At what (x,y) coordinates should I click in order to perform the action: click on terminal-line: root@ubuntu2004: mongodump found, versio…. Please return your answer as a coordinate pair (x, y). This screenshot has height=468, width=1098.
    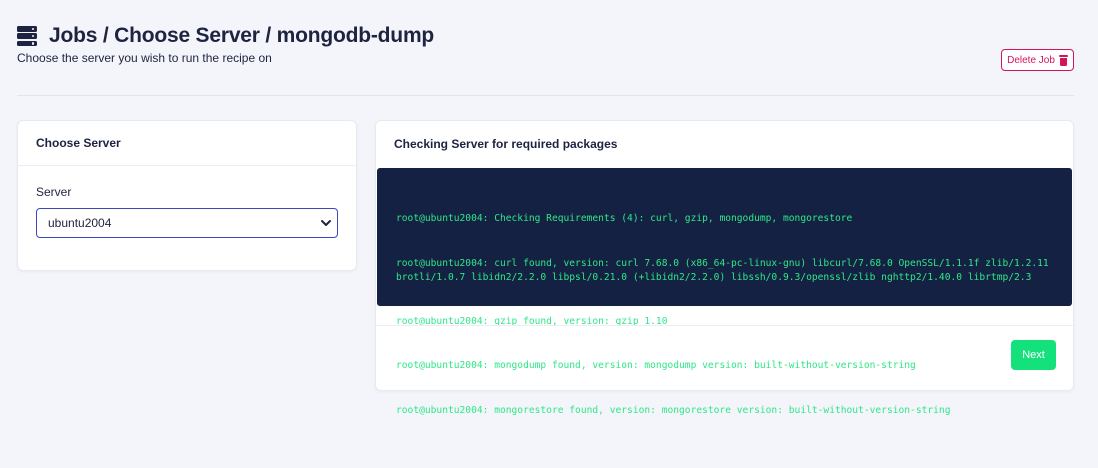
    Looking at the image, I should click on (656, 366).